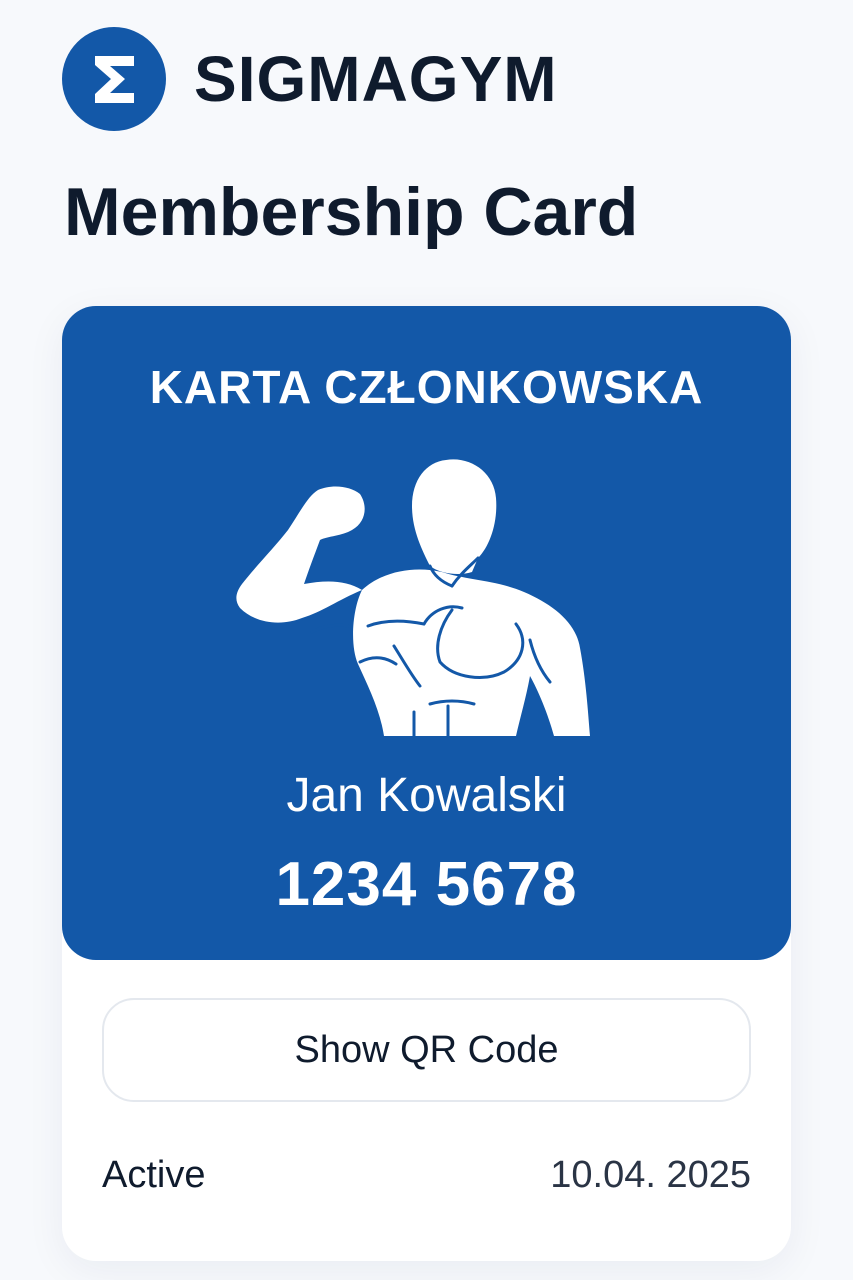 This screenshot has width=853, height=1280. I want to click on member-name: Jan Kowalski, so click(426, 795).